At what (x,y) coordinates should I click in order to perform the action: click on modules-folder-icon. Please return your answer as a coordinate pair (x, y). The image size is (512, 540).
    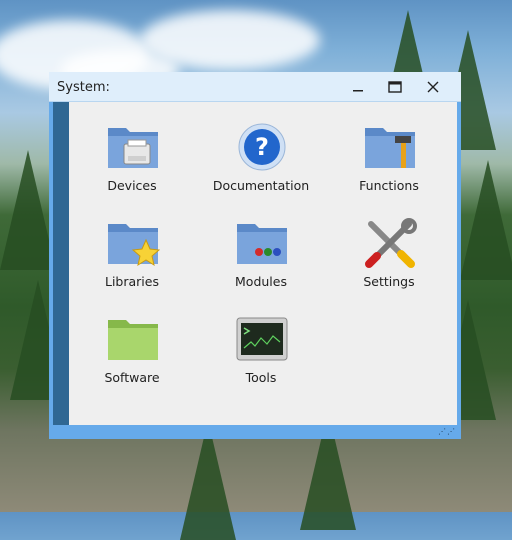
    Looking at the image, I should click on (262, 244).